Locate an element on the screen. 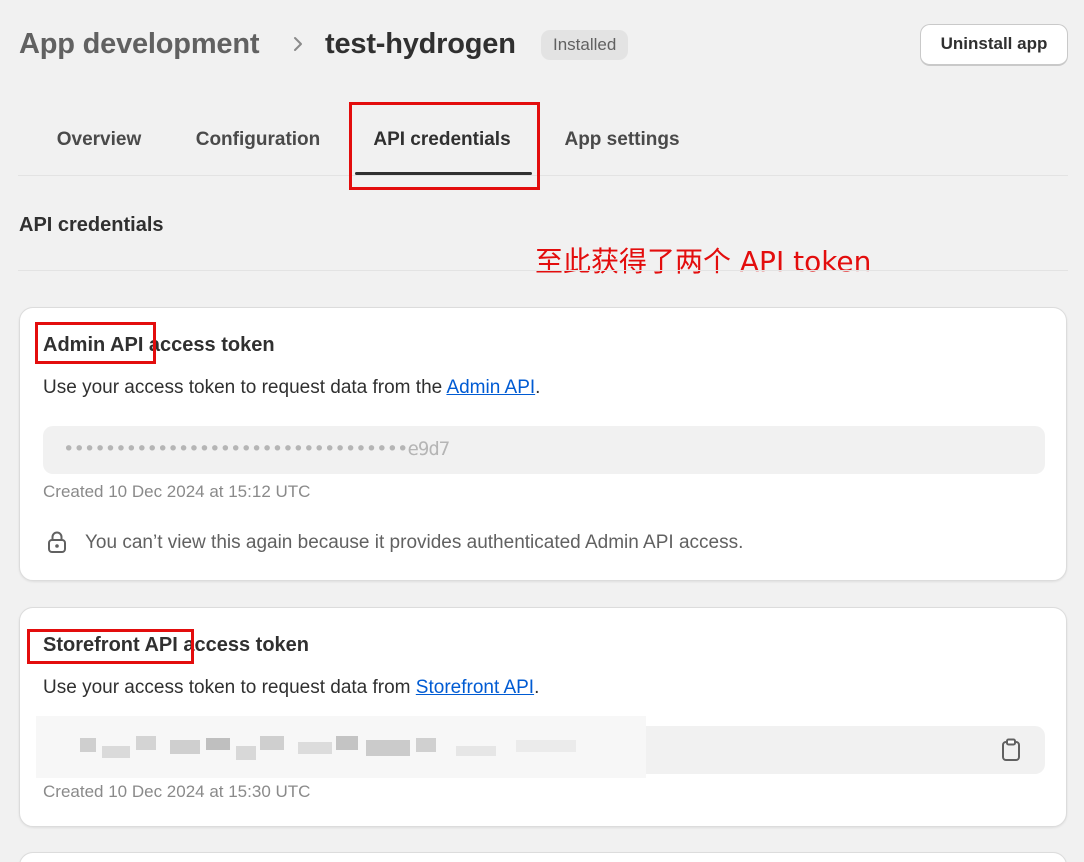  highlight-box-admin-api is located at coordinates (95, 343).